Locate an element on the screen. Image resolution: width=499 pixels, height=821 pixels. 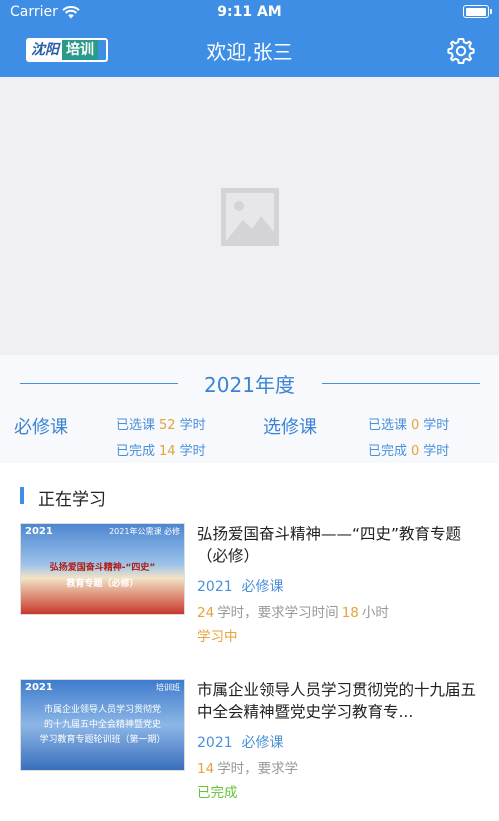
hours-value: 14 is located at coordinates (206, 769).